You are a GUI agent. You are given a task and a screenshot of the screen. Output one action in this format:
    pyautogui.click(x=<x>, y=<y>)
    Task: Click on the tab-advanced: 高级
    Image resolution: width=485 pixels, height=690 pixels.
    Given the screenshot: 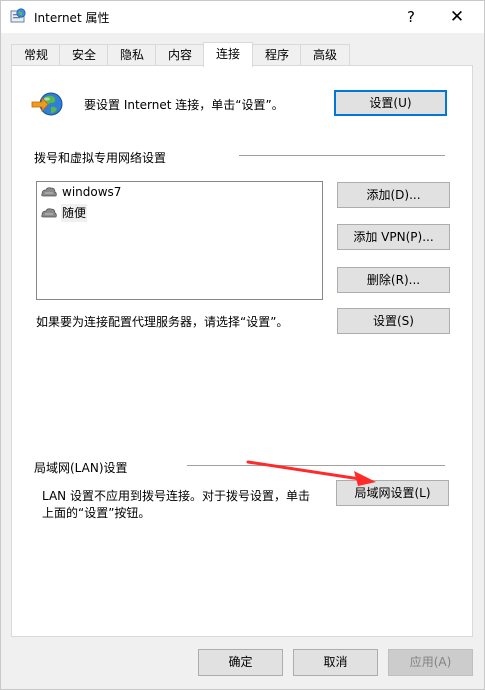 What is the action you would take?
    pyautogui.click(x=325, y=55)
    